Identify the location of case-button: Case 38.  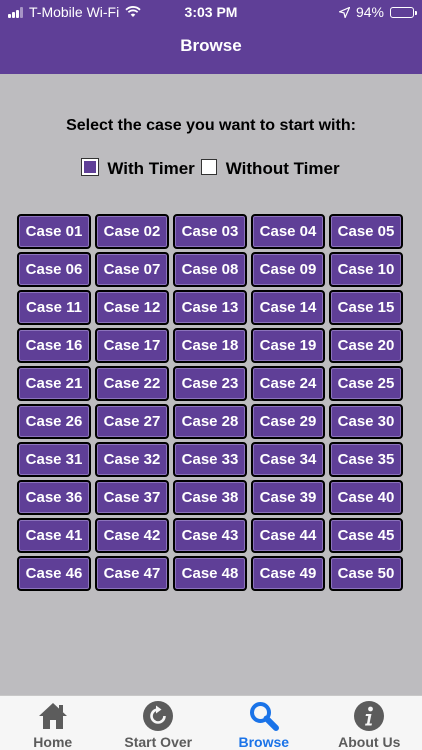
(210, 497).